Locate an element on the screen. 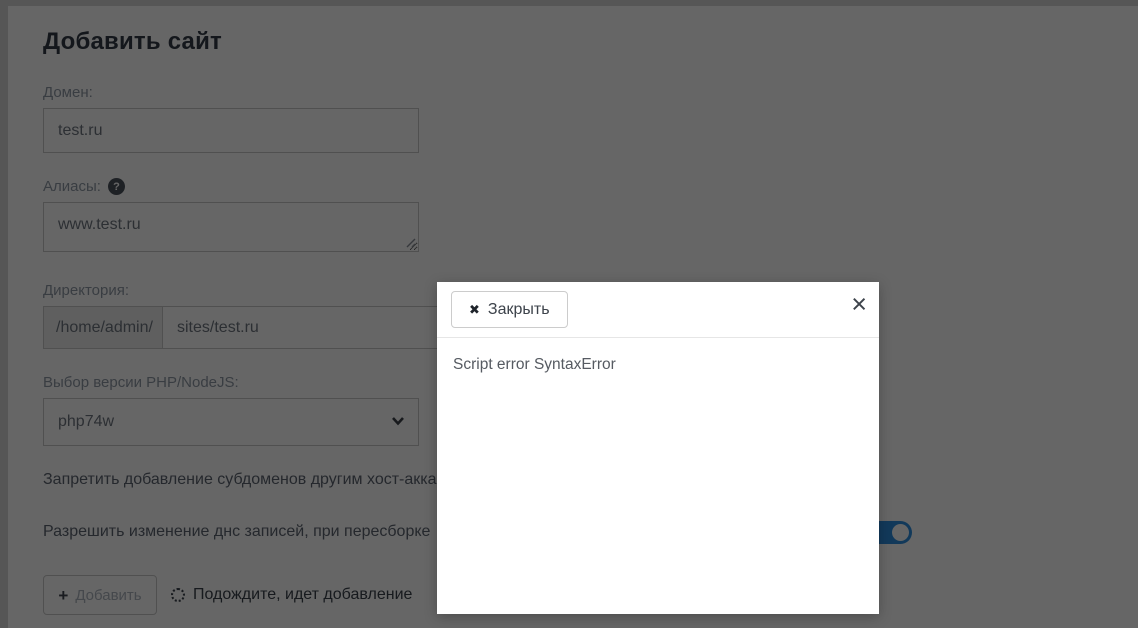 The width and height of the screenshot is (1138, 628). modal-header: ✖ Закрыть × is located at coordinates (658, 310).